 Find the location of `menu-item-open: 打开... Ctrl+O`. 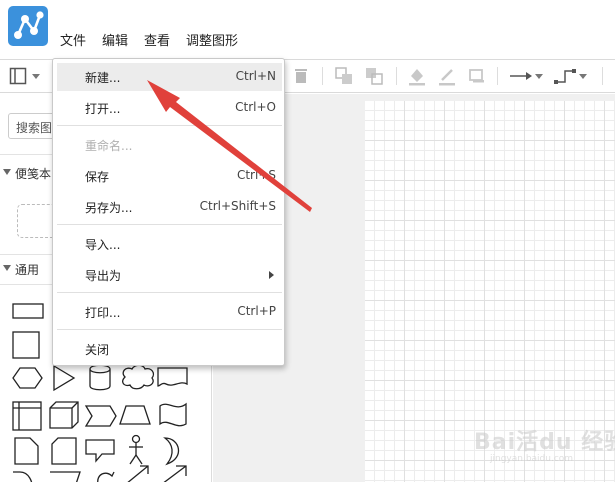

menu-item-open: 打开... Ctrl+O is located at coordinates (169, 108).